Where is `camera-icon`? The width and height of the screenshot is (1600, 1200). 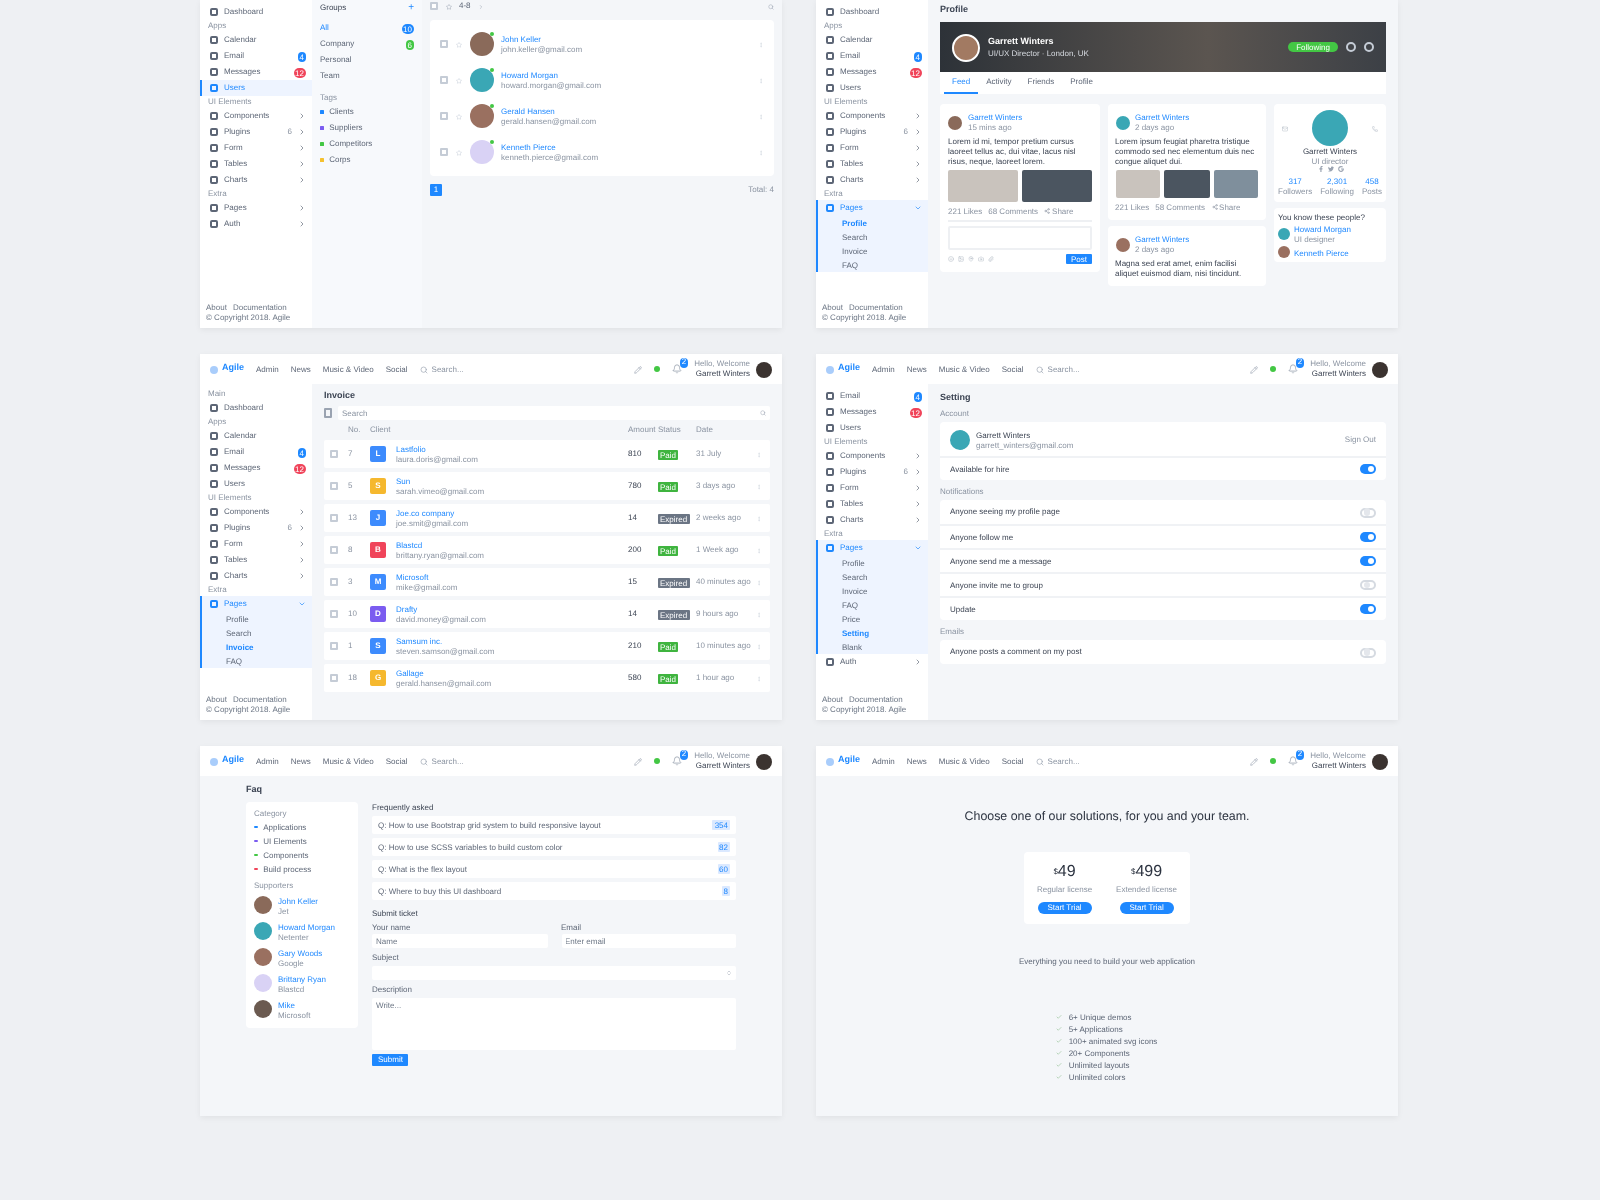 camera-icon is located at coordinates (981, 259).